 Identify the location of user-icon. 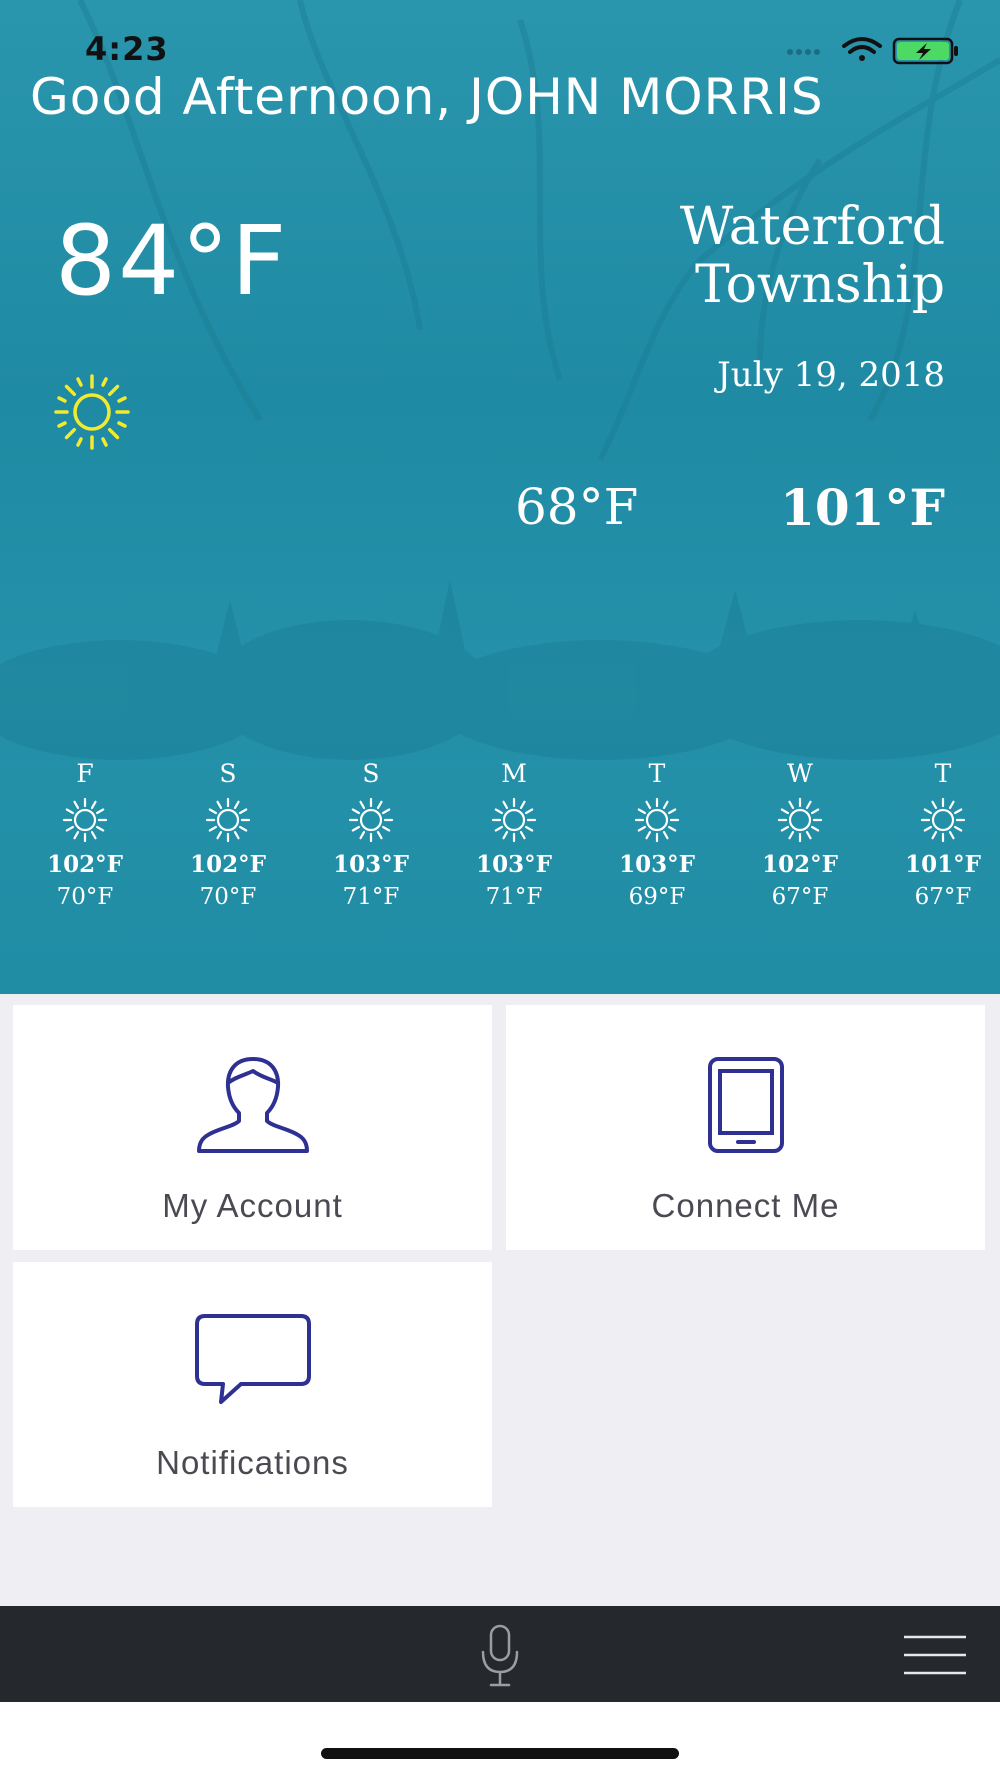
(252, 1105).